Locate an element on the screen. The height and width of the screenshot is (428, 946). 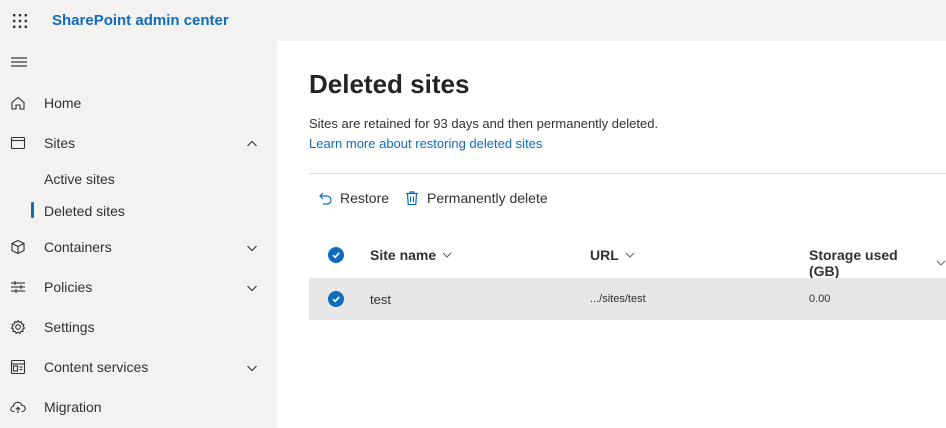
home-icon is located at coordinates (18, 103).